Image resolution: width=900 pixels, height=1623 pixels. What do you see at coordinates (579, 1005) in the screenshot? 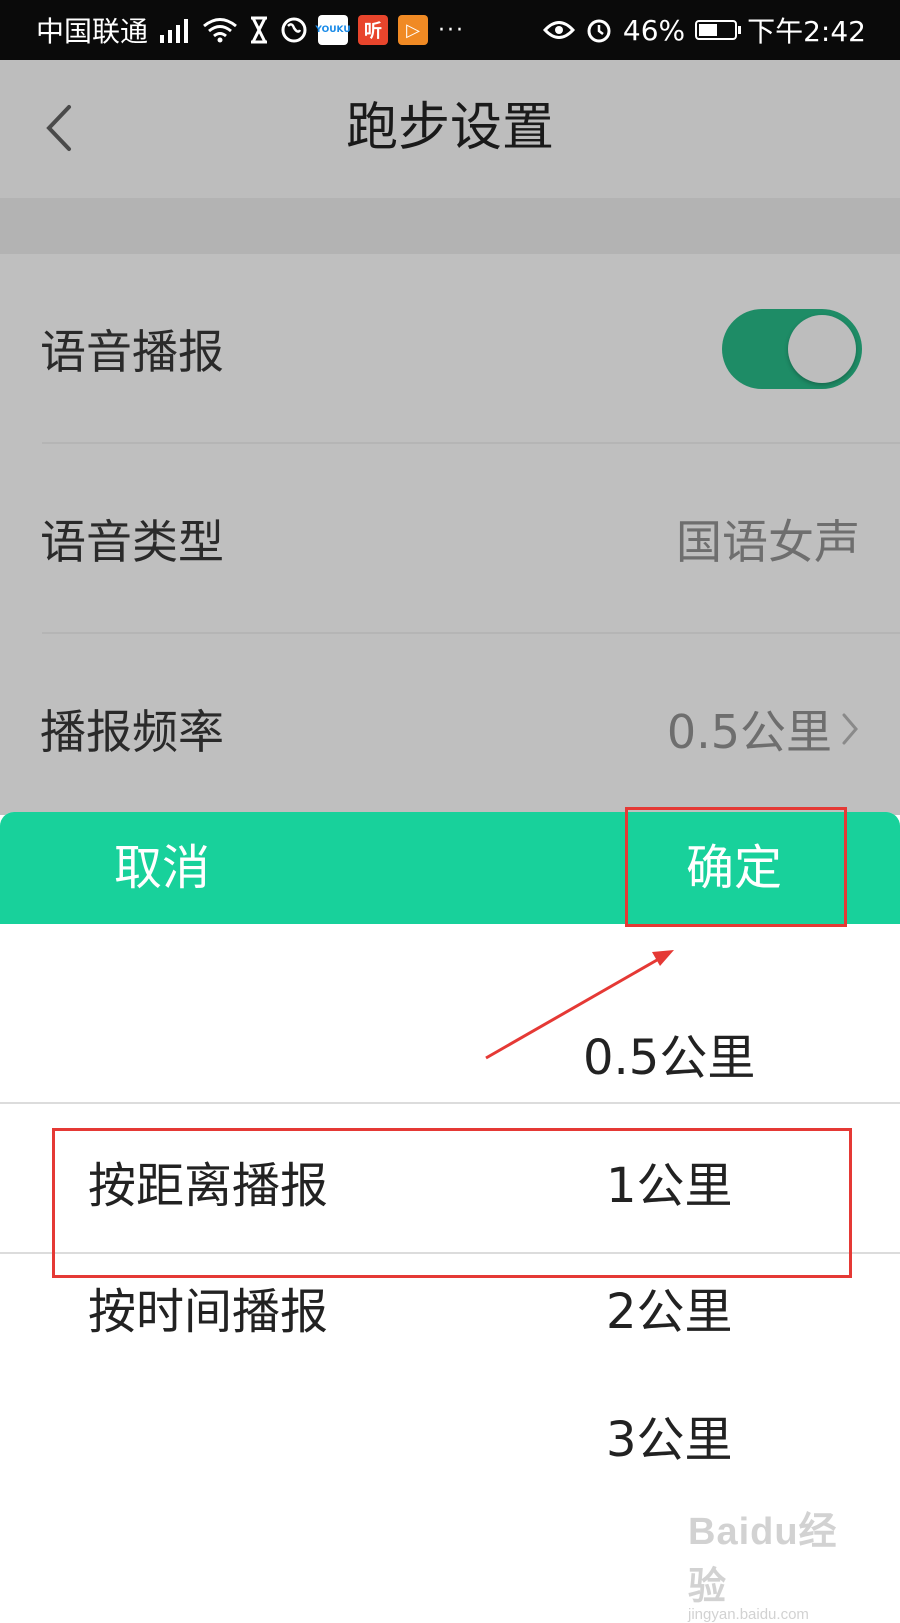
I see `annotation-arrow-icon` at bounding box center [579, 1005].